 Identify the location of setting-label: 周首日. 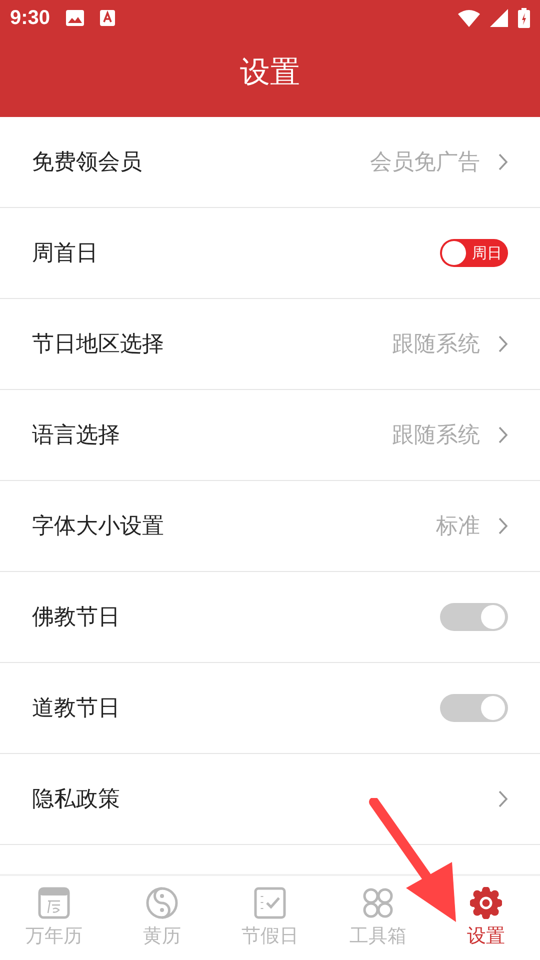
(65, 254).